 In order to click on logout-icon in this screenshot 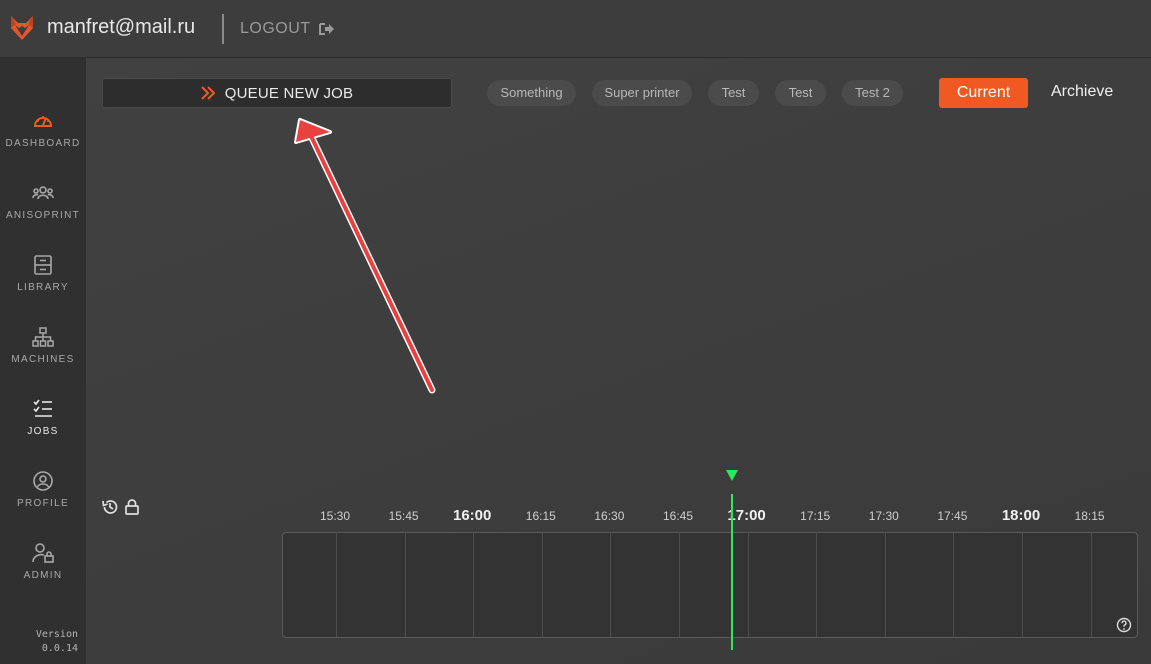, I will do `click(326, 29)`.